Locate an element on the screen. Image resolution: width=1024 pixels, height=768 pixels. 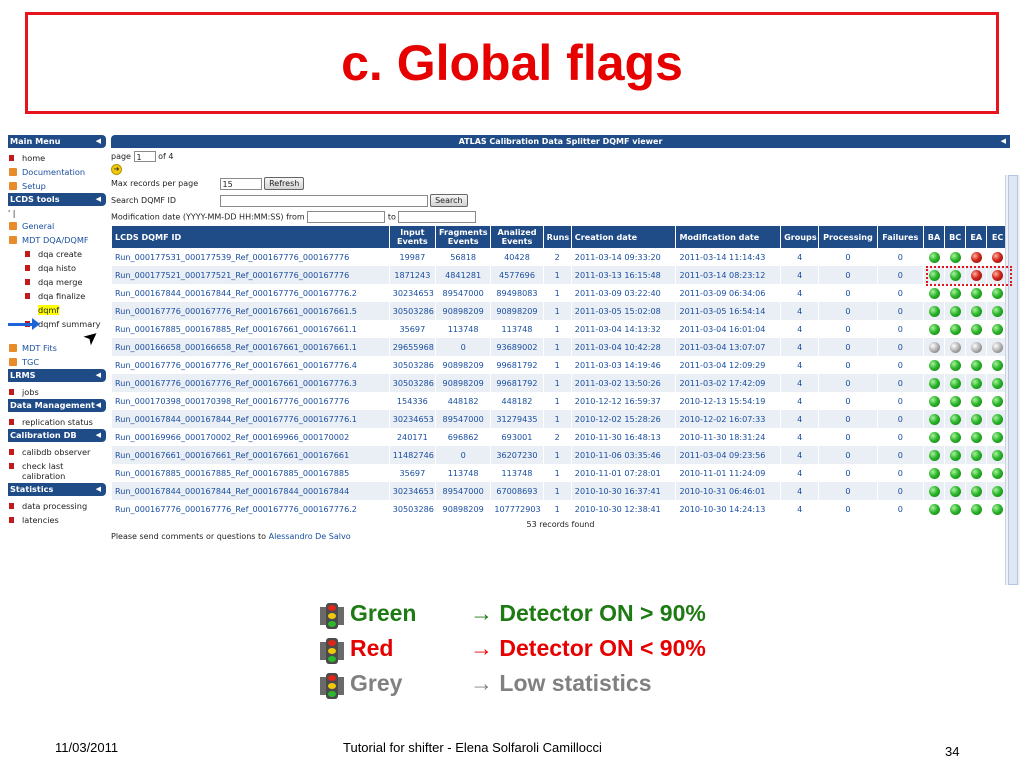
table-cell: 2011-03-04 14:13:32 is located at coordinates (623, 329).